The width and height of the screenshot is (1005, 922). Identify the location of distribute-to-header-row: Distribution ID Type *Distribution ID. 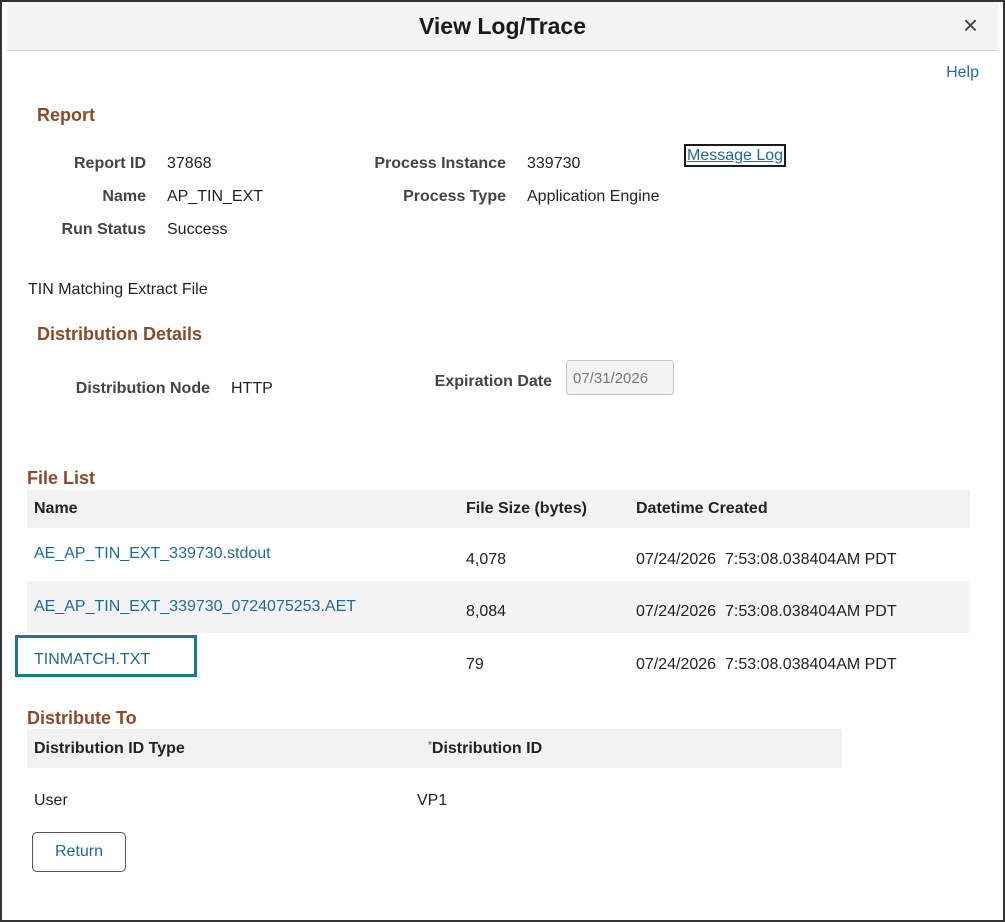
(434, 748).